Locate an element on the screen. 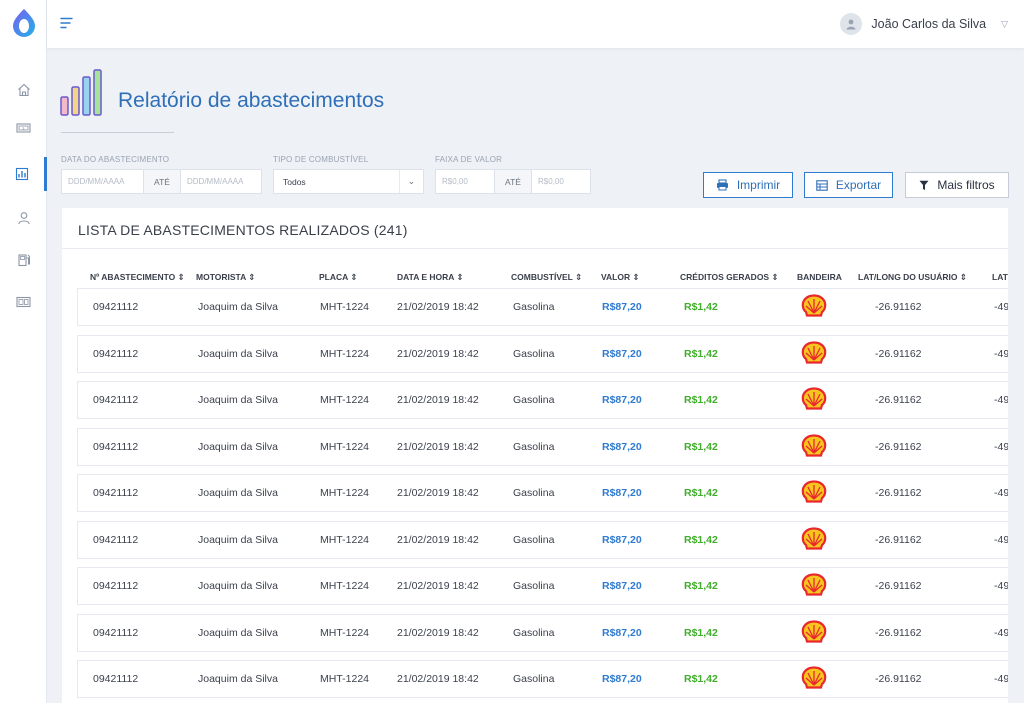 This screenshot has width=1024, height=703. column-header-fuel: COMBUSTÍVEL ⇕ is located at coordinates (546, 277).